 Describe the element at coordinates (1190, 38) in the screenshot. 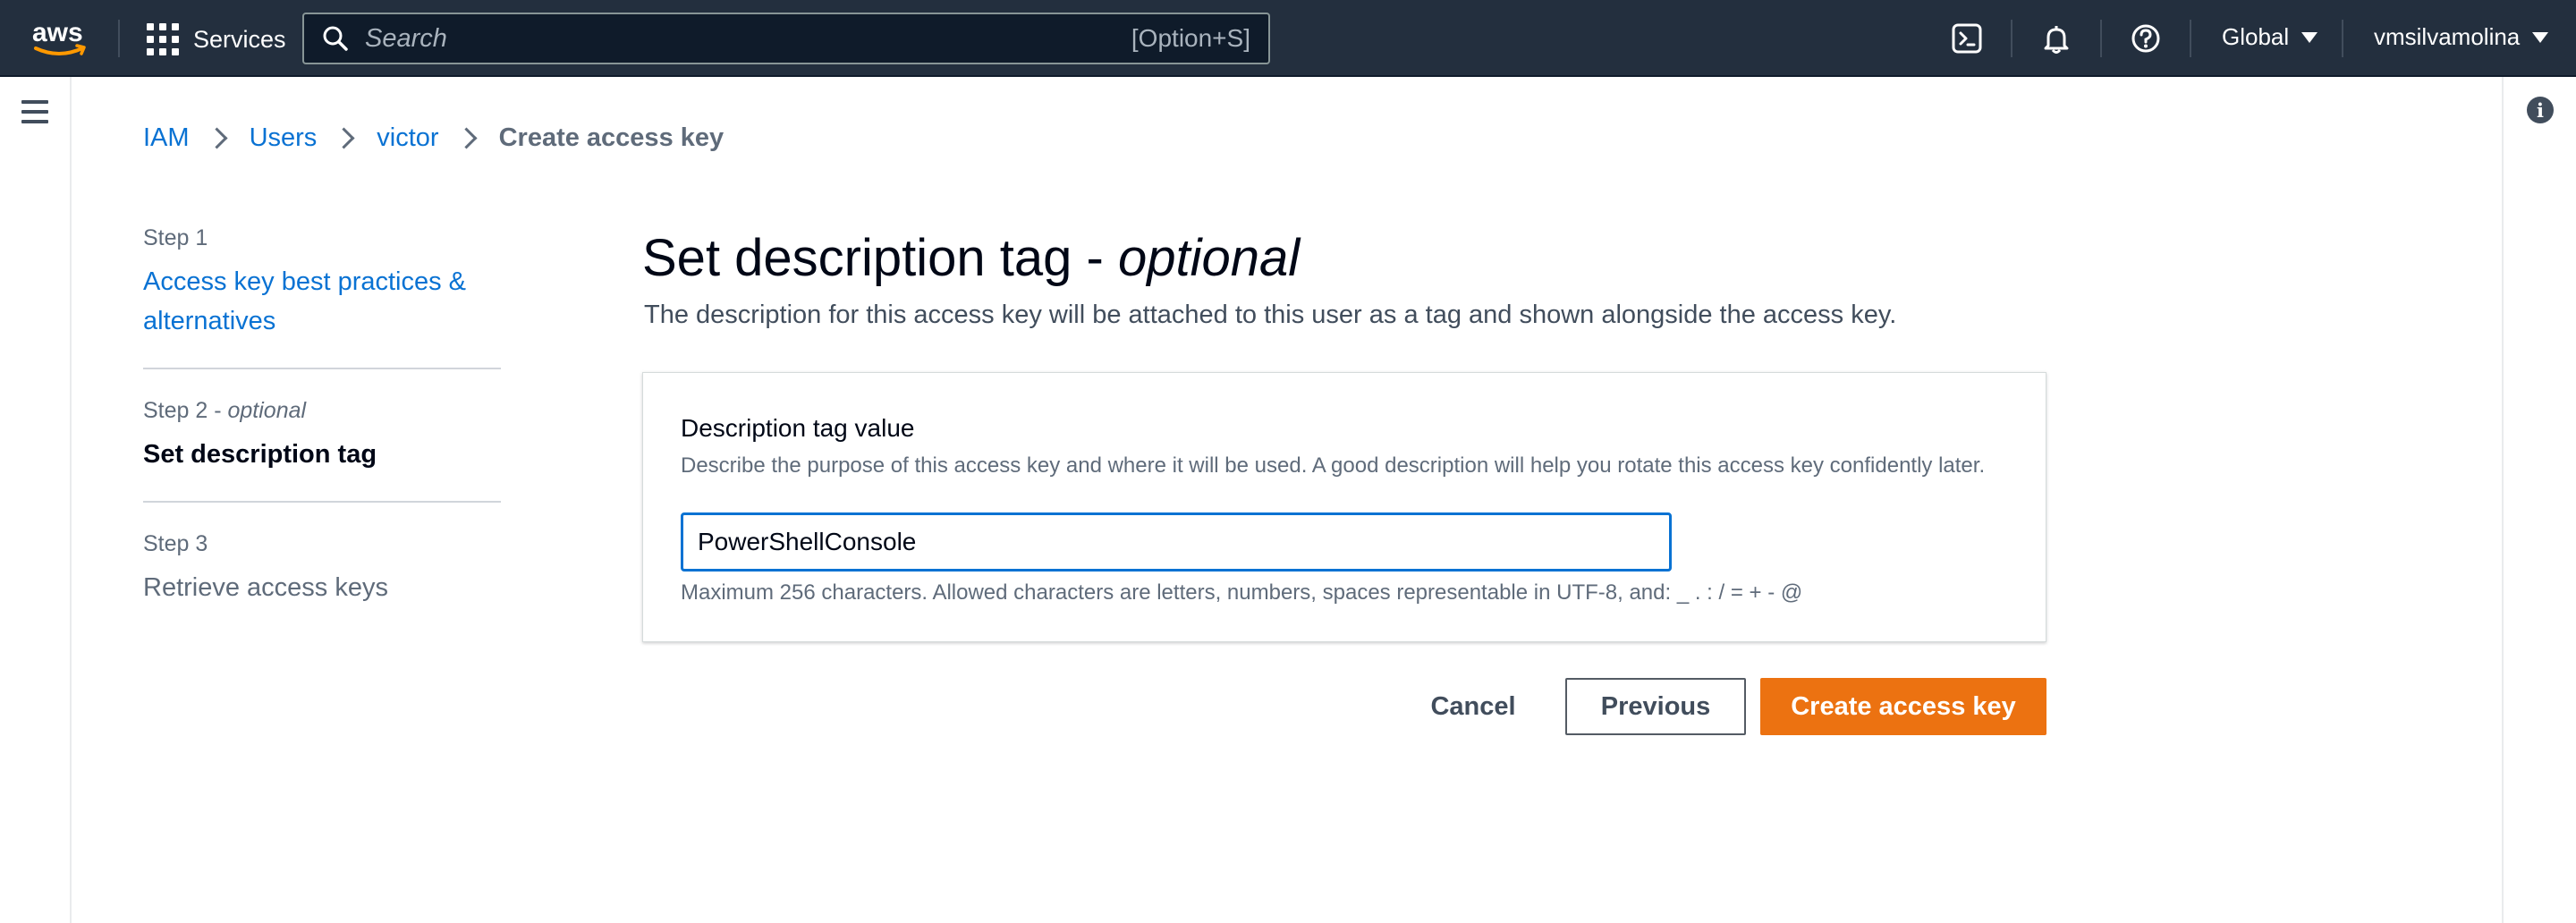

I see `search-shortcut-hint: [Option+S]` at that location.